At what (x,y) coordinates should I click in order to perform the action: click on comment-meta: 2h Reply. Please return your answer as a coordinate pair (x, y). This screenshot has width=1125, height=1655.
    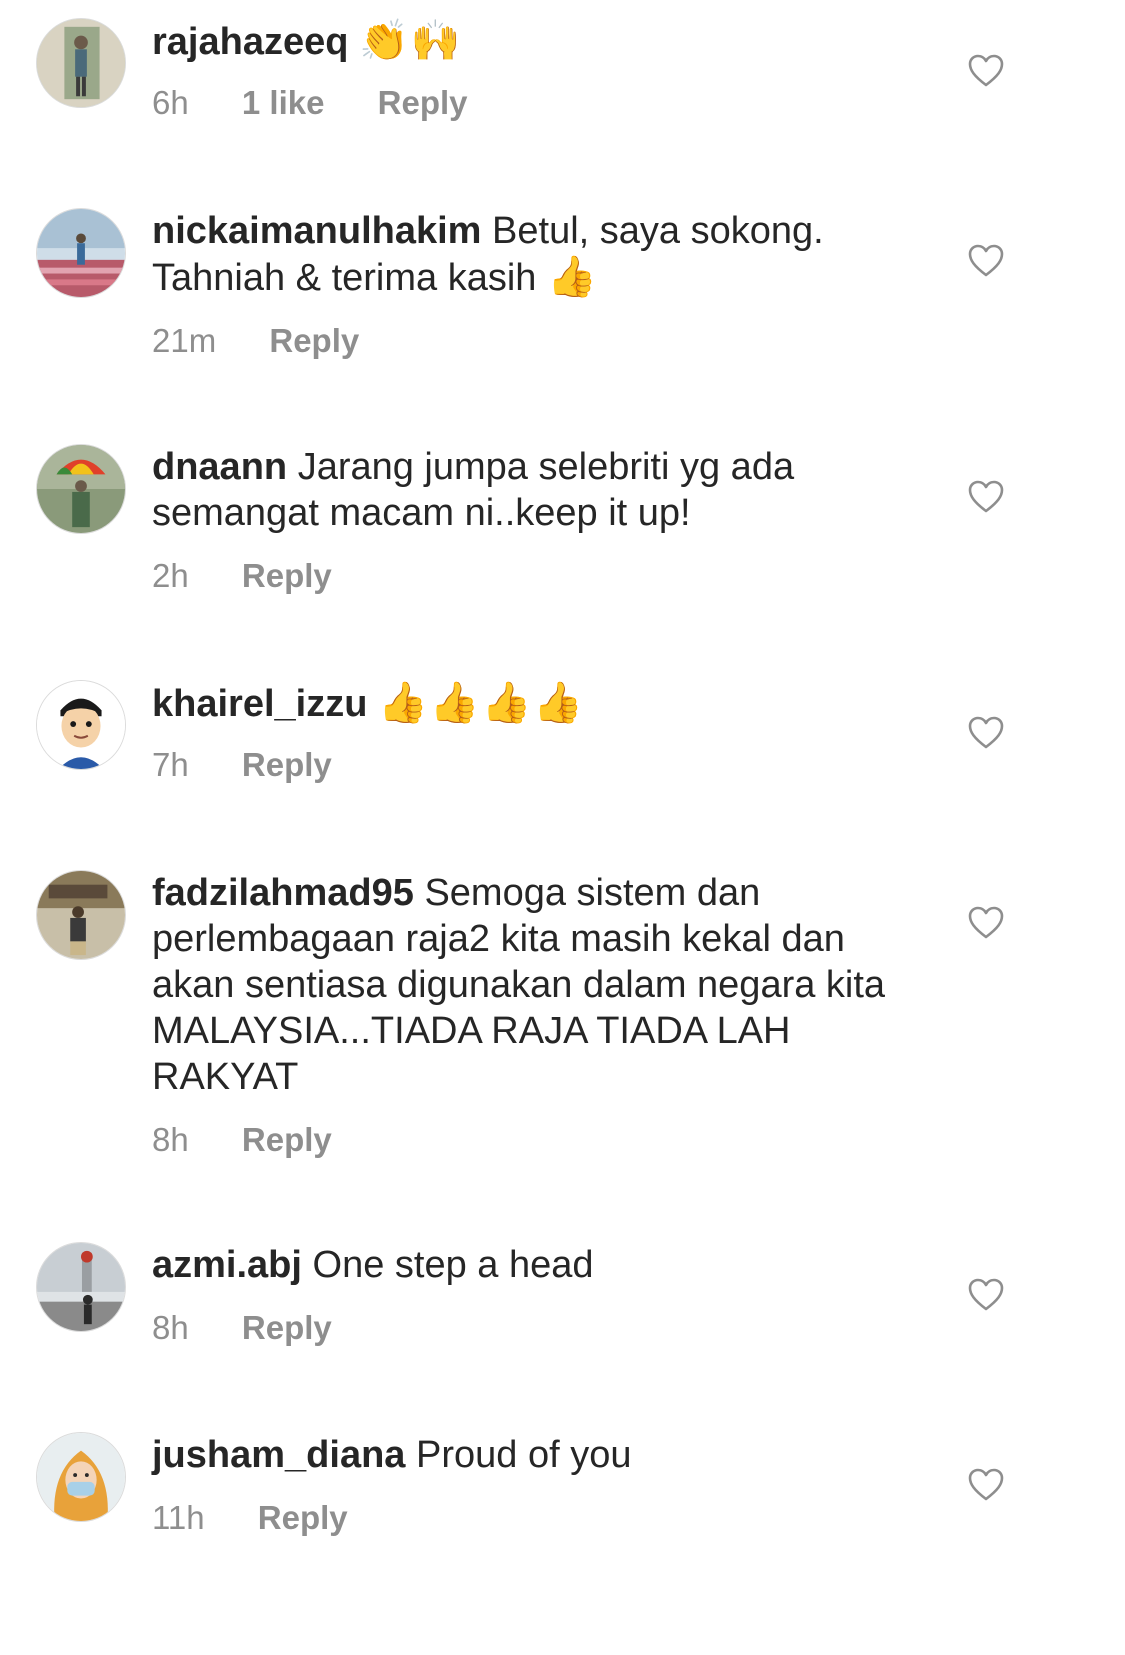
    Looking at the image, I should click on (537, 576).